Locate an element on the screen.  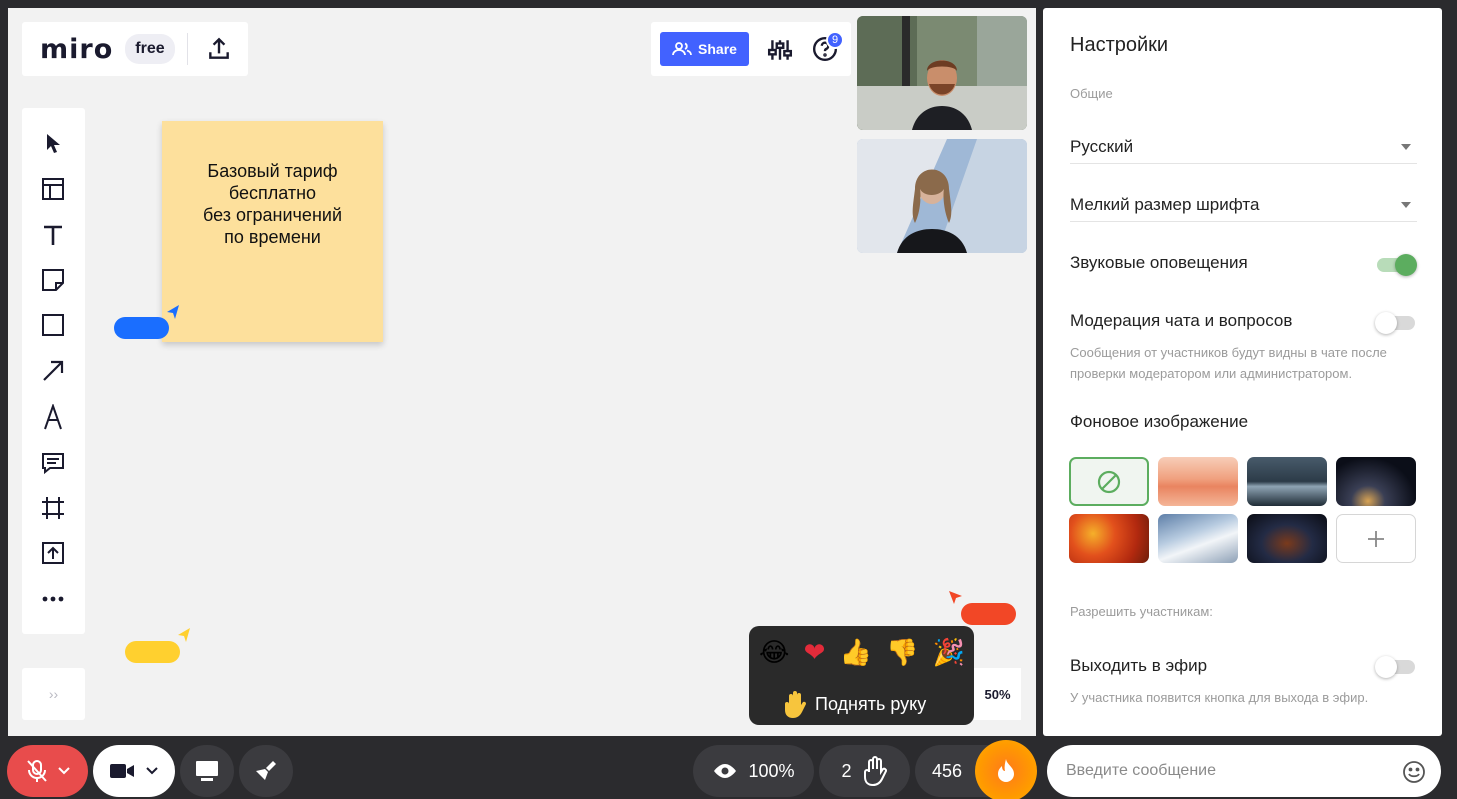
thumbs-down-emoji: 👎 is located at coordinates (902, 653).